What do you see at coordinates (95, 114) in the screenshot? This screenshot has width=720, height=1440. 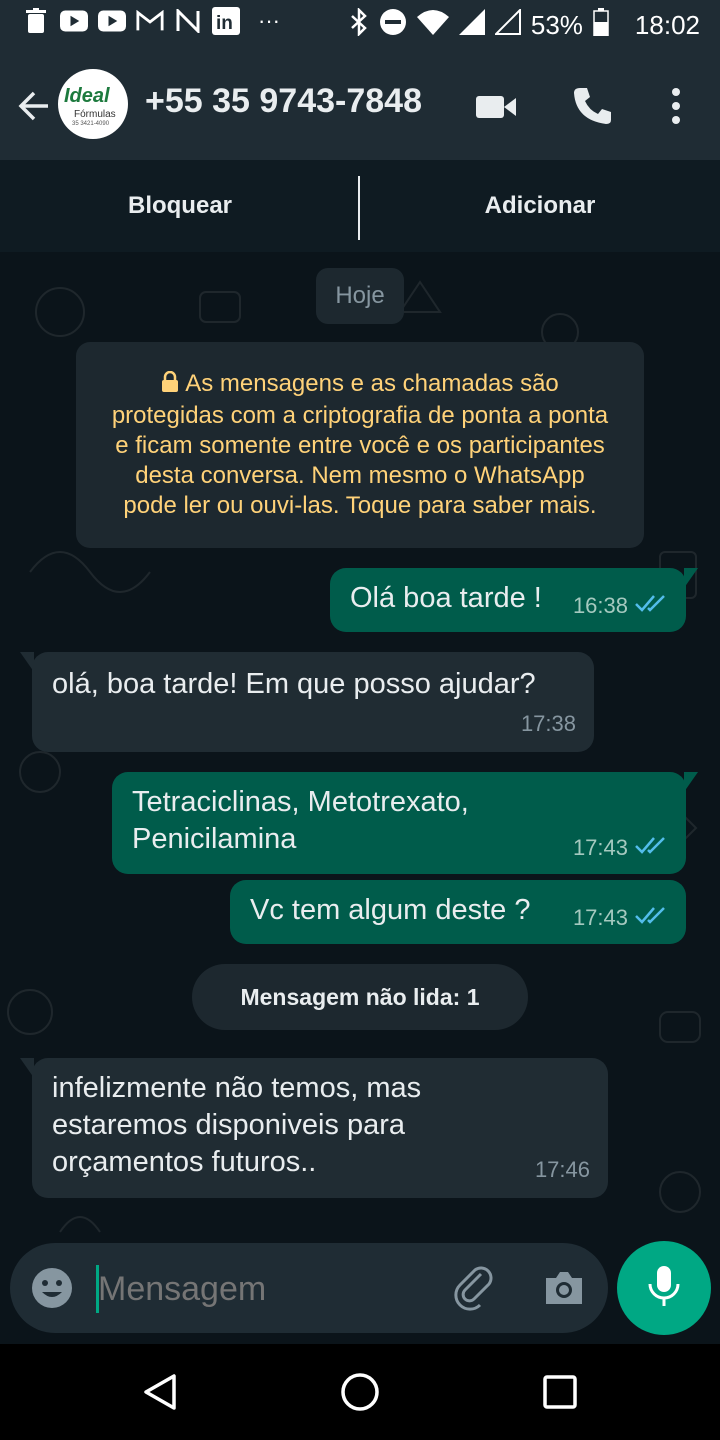 I see `avatar-sub: Fórmulas` at bounding box center [95, 114].